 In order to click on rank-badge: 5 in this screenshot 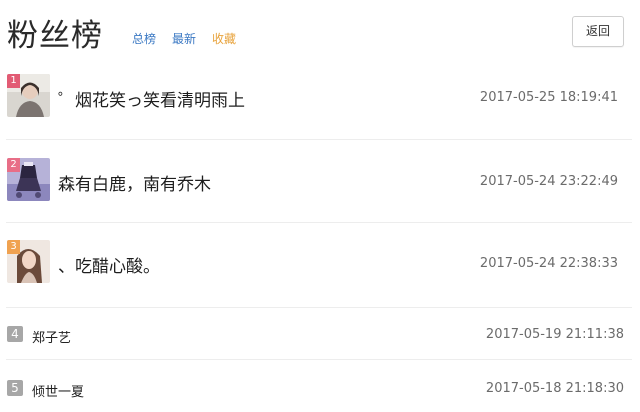, I will do `click(15, 388)`.